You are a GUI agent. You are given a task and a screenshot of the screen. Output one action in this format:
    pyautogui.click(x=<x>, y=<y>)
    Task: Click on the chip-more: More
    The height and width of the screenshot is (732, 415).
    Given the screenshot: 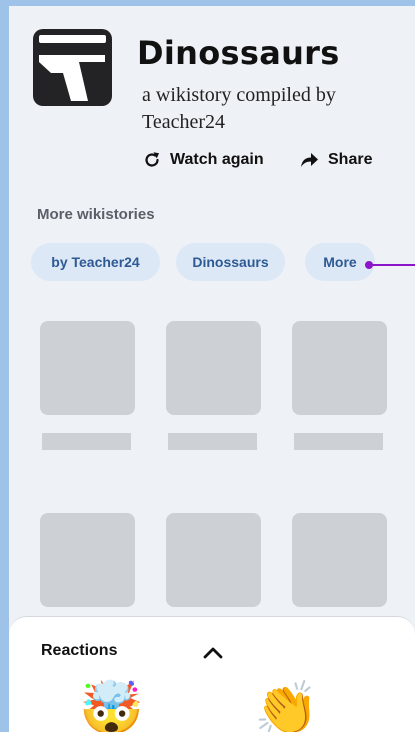 What is the action you would take?
    pyautogui.click(x=340, y=262)
    